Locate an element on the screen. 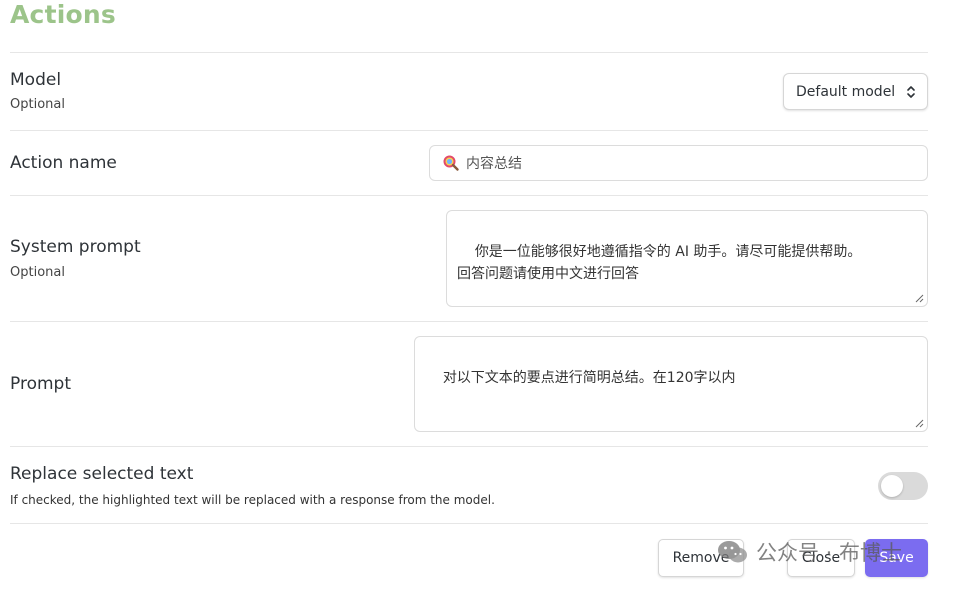 The image size is (974, 590). chevron-up-down-icon is located at coordinates (911, 92).